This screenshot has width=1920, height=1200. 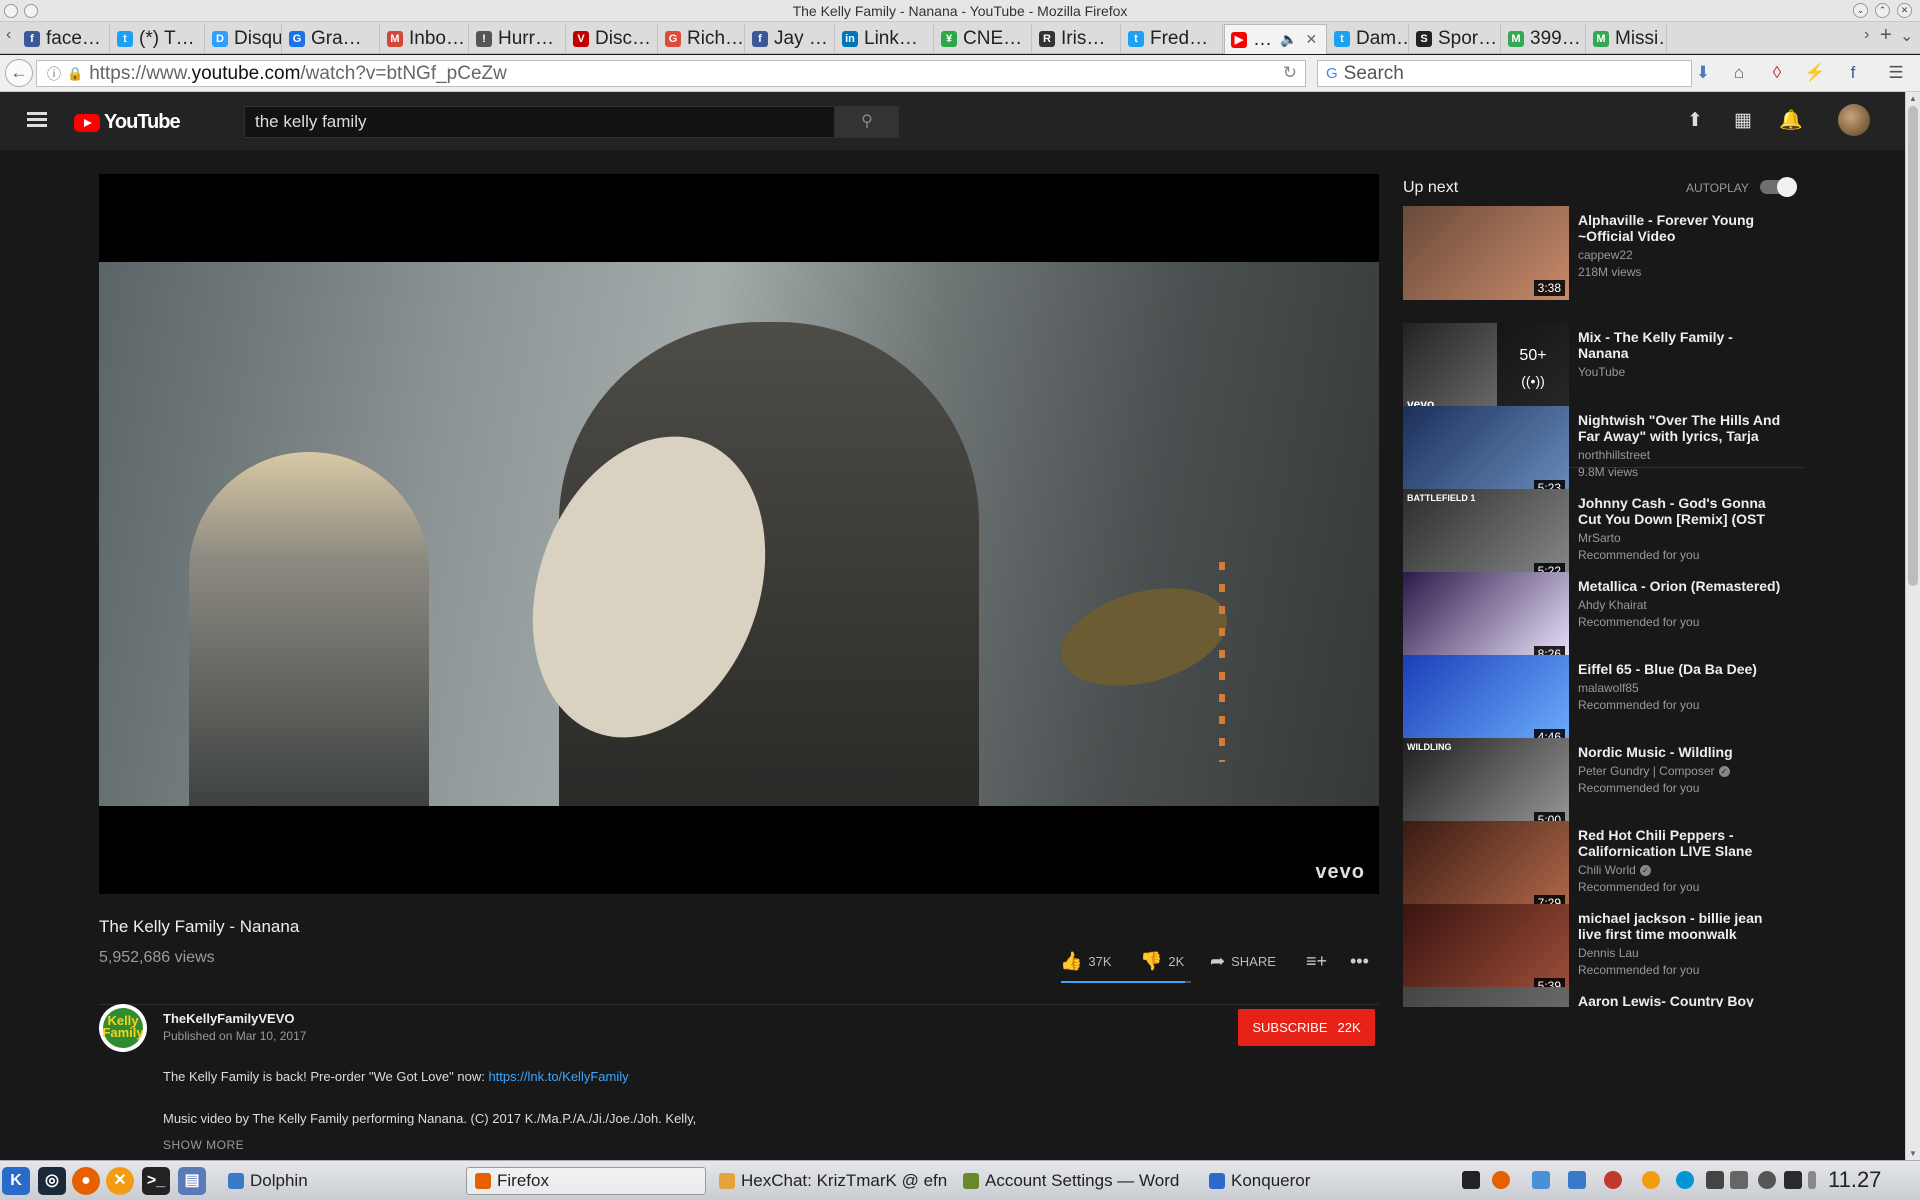 What do you see at coordinates (1486, 370) in the screenshot?
I see `video-thumbnail: vevo 50+ ((•))` at bounding box center [1486, 370].